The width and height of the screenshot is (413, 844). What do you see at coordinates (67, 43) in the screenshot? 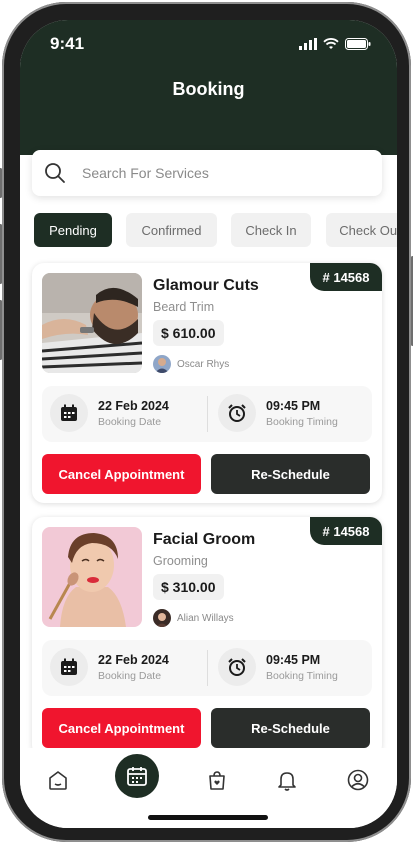
I see `status-time: 9:41` at bounding box center [67, 43].